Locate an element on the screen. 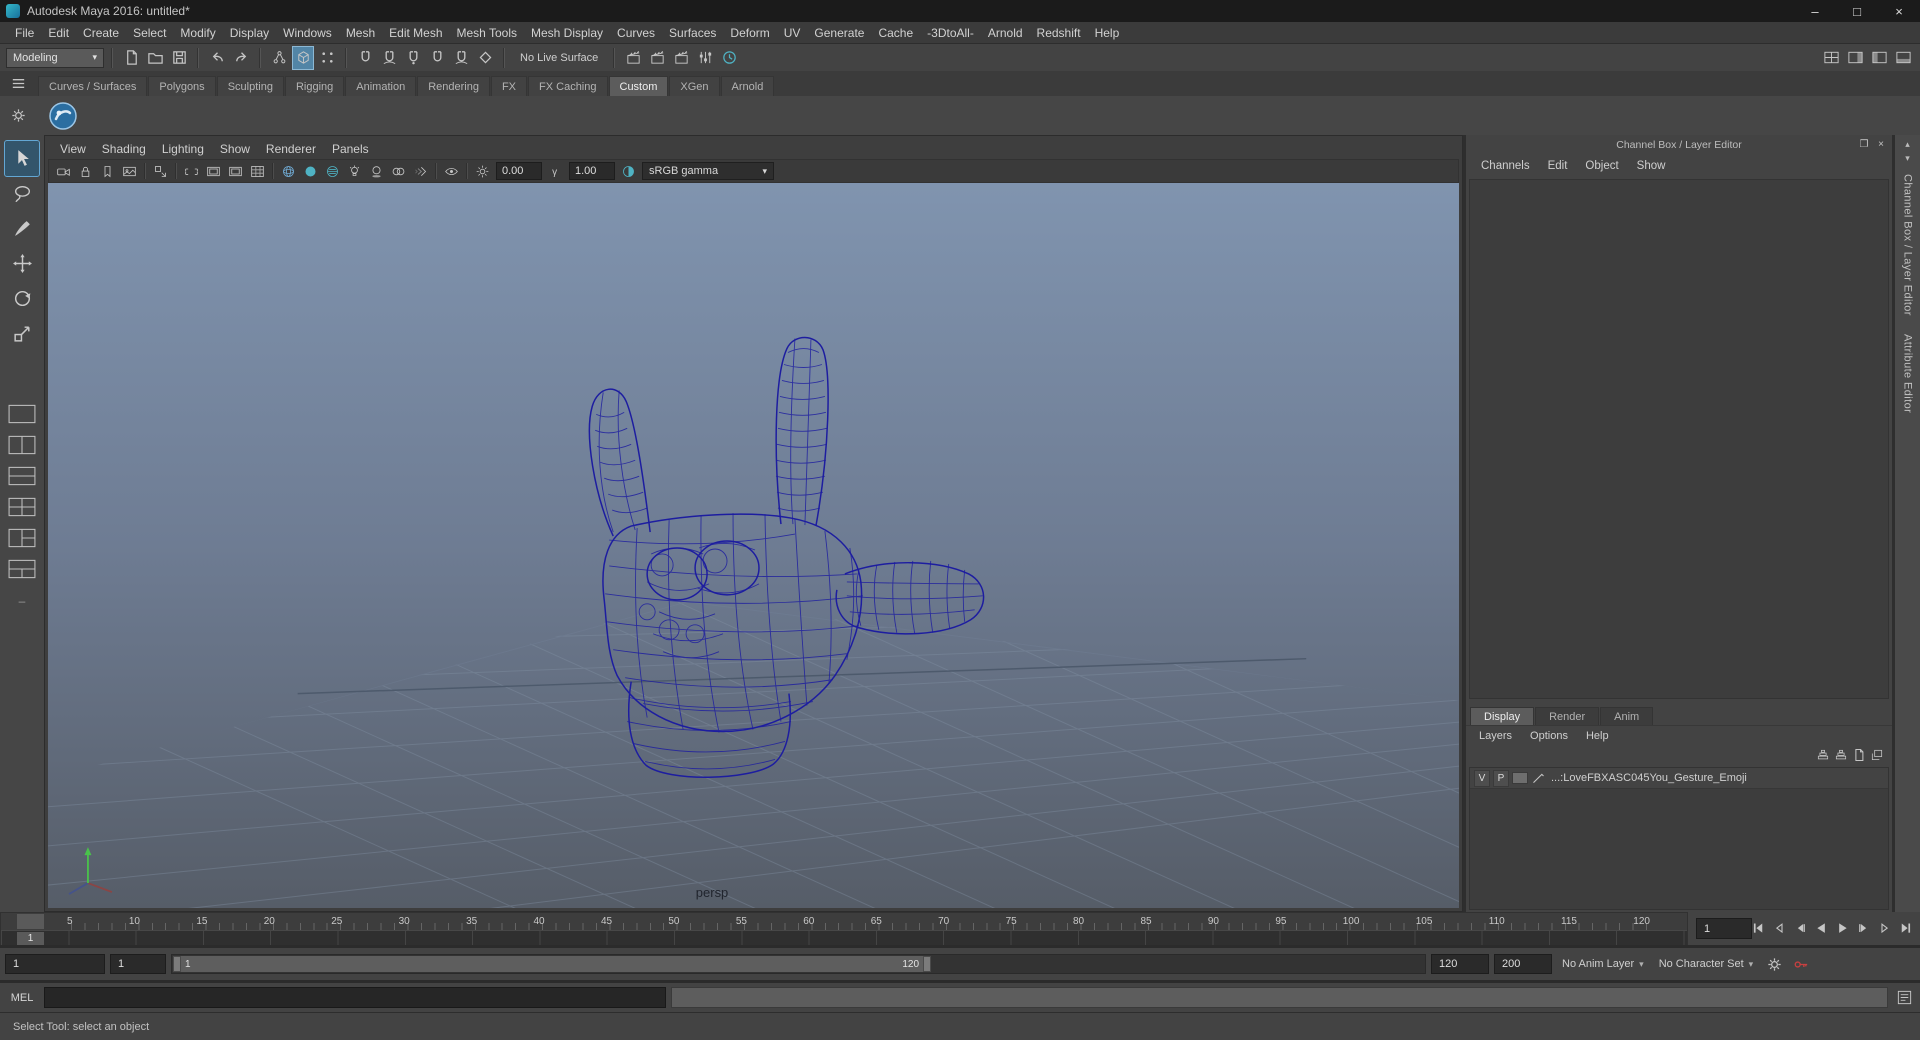 The image size is (1920, 1040). play-backwards-button is located at coordinates (1821, 928).